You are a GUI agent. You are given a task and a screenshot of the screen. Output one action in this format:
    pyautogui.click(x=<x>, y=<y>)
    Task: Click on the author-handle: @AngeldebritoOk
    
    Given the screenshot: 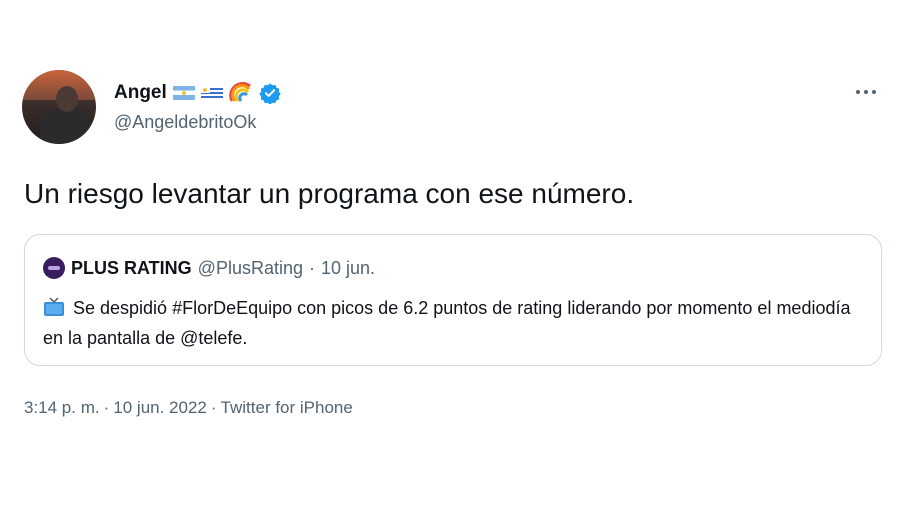 What is the action you would take?
    pyautogui.click(x=185, y=122)
    